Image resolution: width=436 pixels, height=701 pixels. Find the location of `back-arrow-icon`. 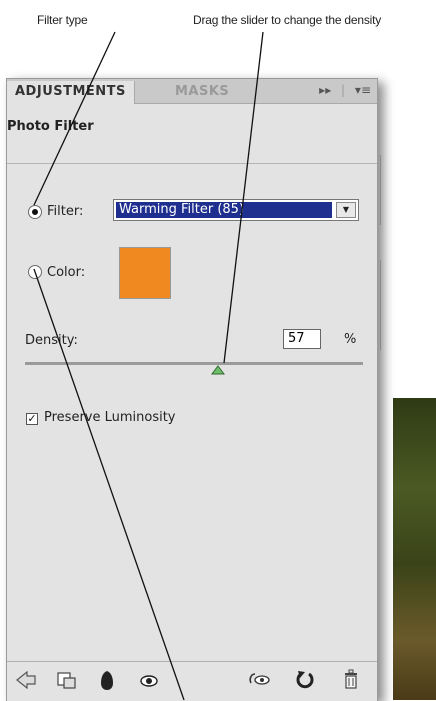

back-arrow-icon is located at coordinates (26, 681).